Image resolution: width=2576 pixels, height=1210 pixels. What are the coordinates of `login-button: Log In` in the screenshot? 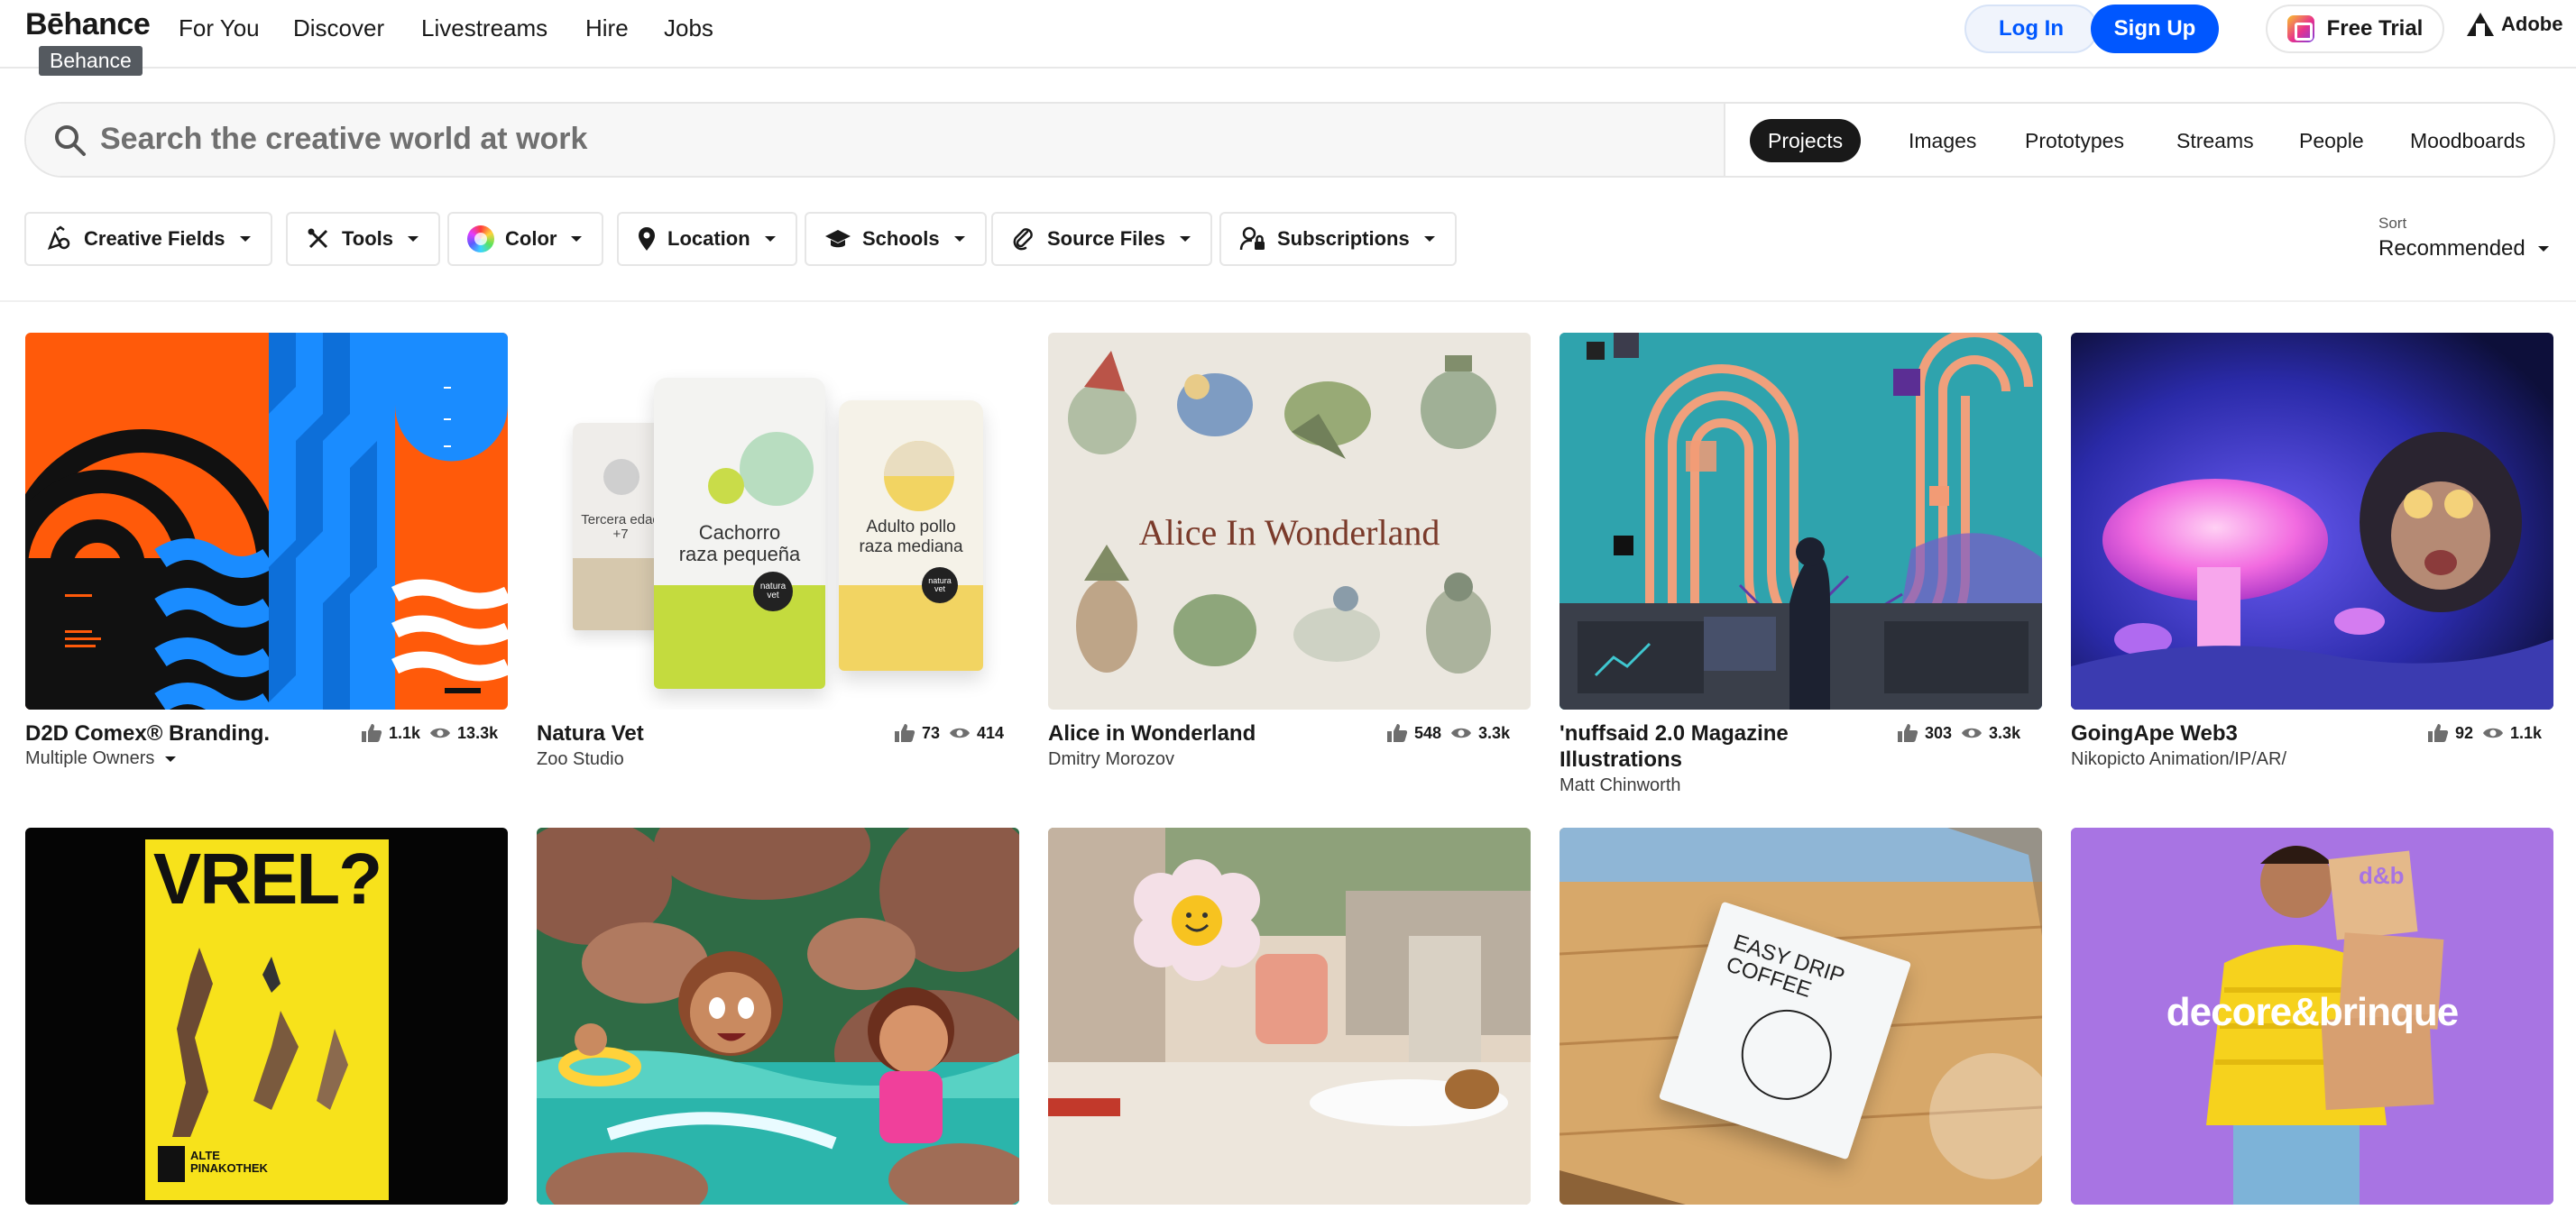 It's located at (2031, 29).